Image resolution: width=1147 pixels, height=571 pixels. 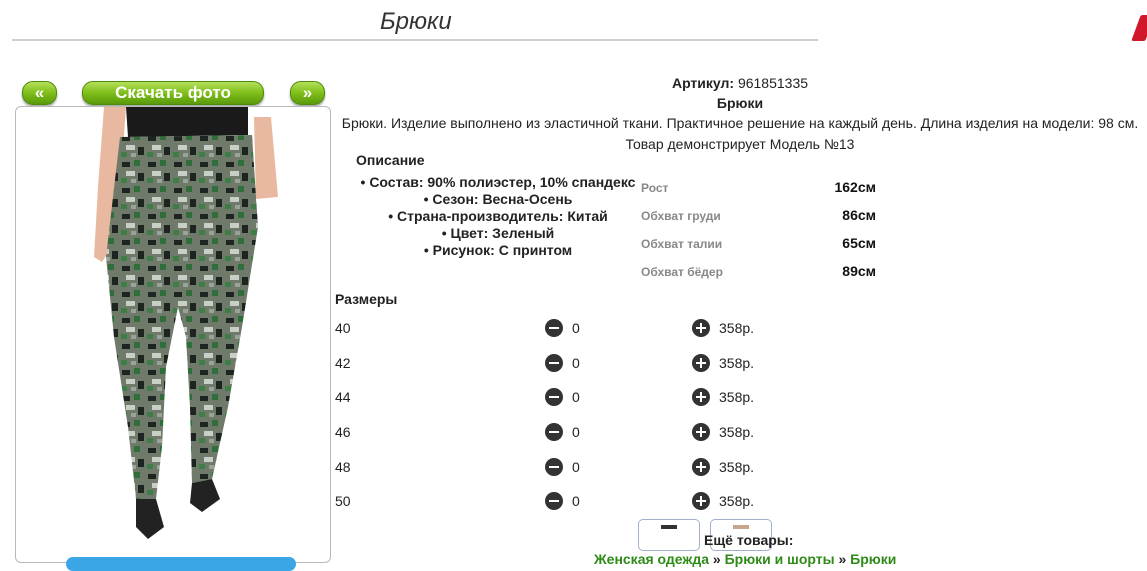 What do you see at coordinates (186, 323) in the screenshot?
I see `pants-photo-icon` at bounding box center [186, 323].